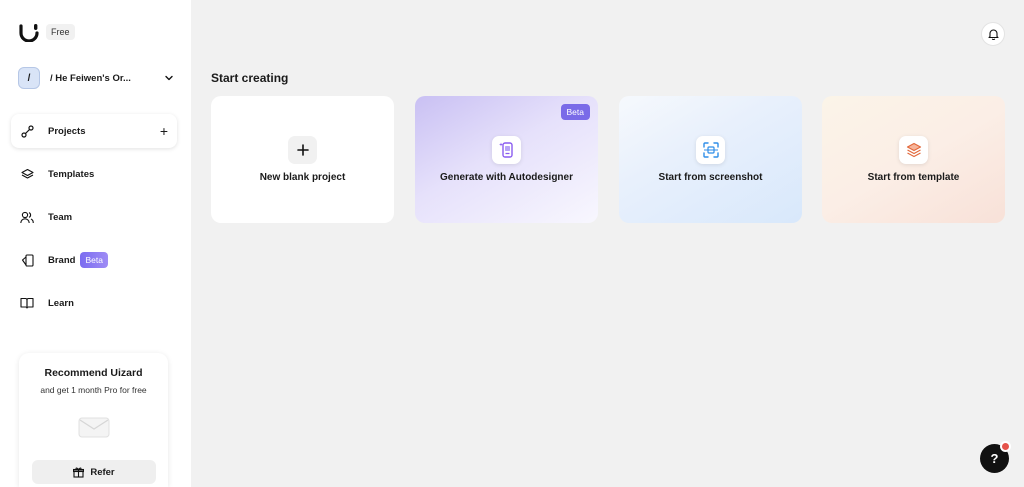 Image resolution: width=1024 pixels, height=487 pixels. Describe the element at coordinates (27, 217) in the screenshot. I see `team-icon` at that location.